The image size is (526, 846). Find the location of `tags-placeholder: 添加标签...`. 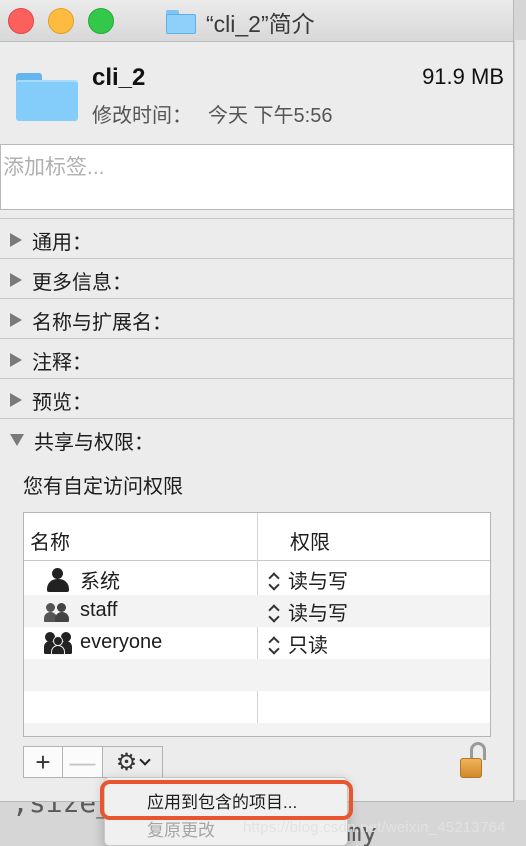

tags-placeholder: 添加标签... is located at coordinates (54, 167).